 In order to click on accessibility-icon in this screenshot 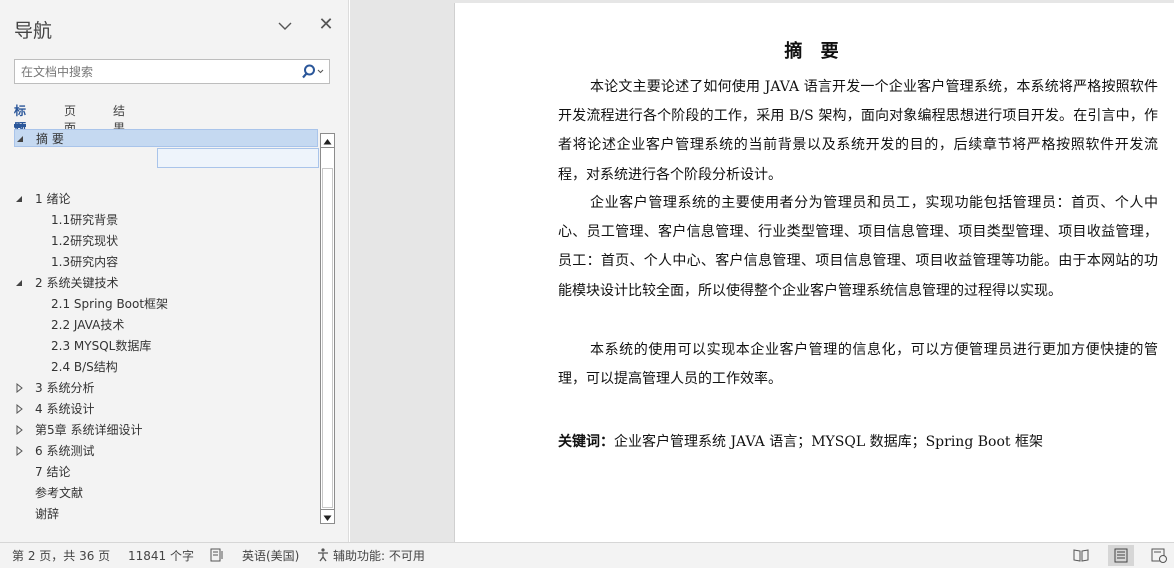, I will do `click(323, 557)`.